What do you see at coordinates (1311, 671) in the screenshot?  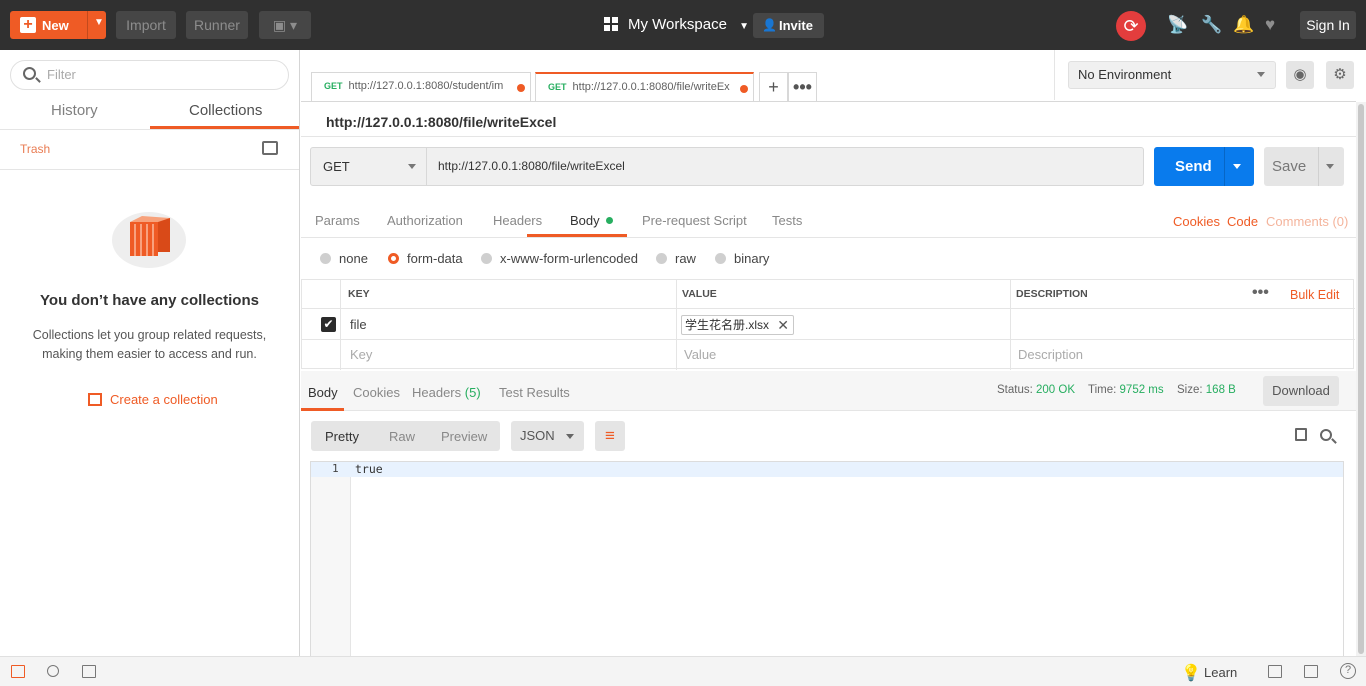 I see `keyboard-icon` at bounding box center [1311, 671].